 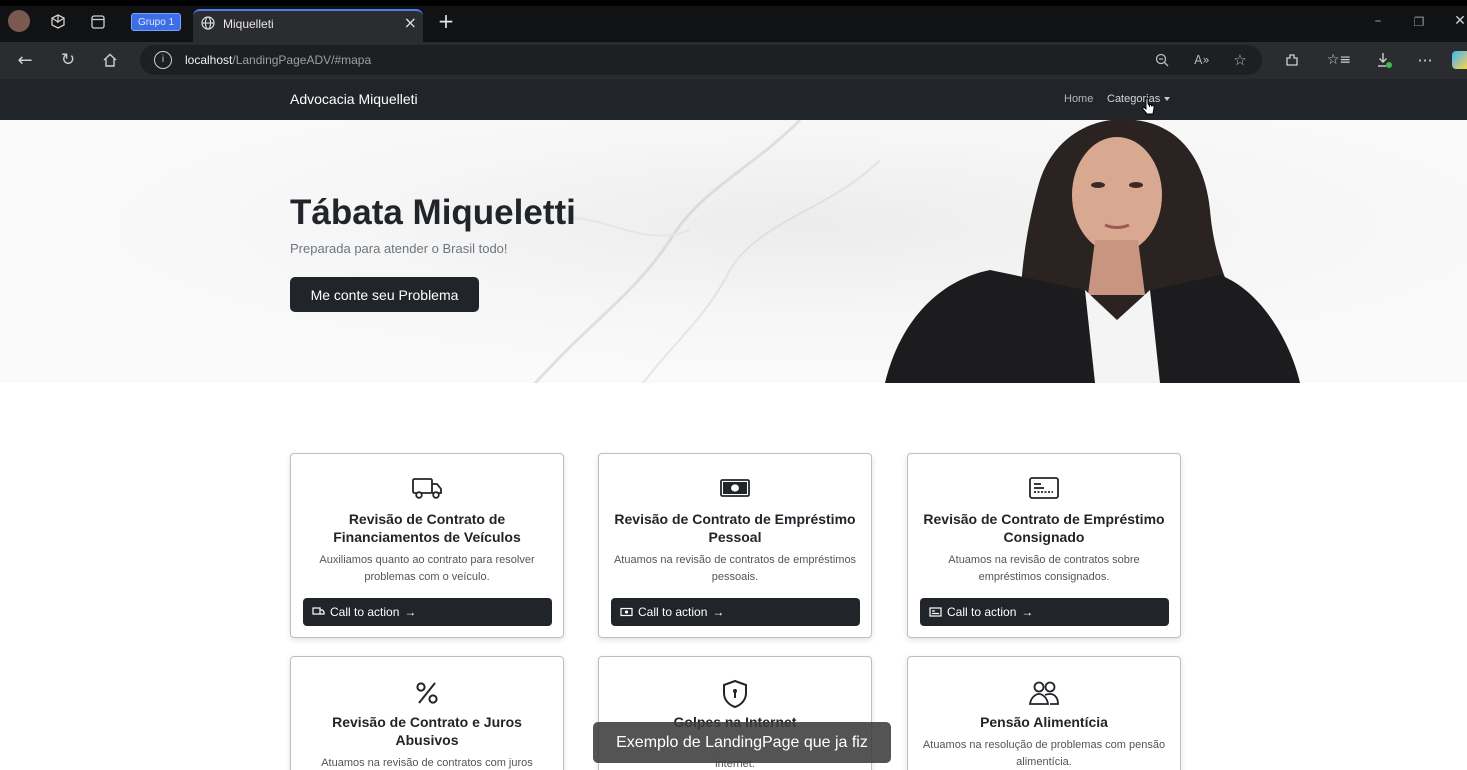 I want to click on cash-small-icon, so click(x=626, y=612).